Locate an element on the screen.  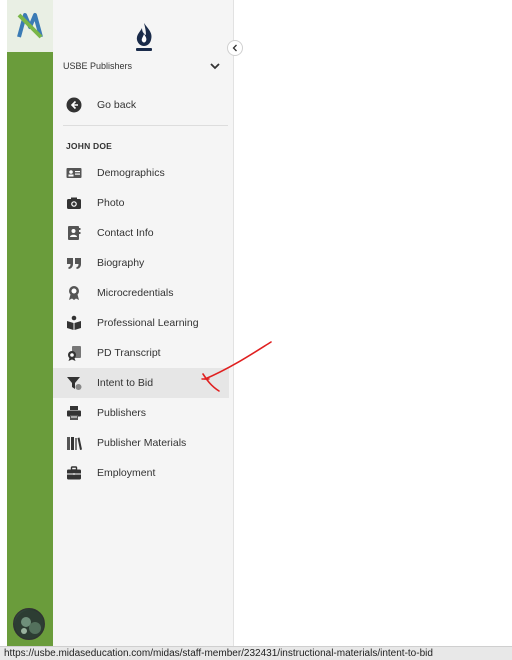
sidebar-item-professional-learning: Professional Learning is located at coordinates (141, 323).